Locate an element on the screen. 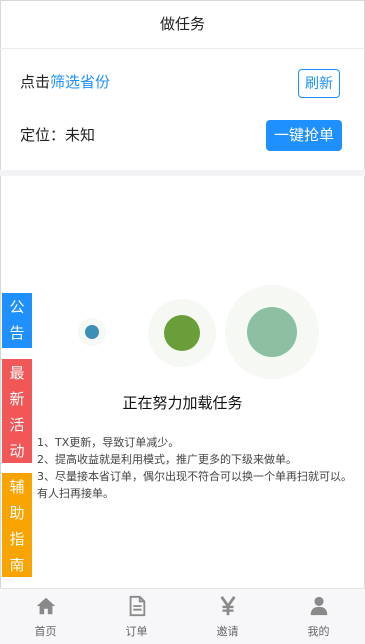 This screenshot has width=365, height=644. guide-tab-char: 南 is located at coordinates (17, 565).